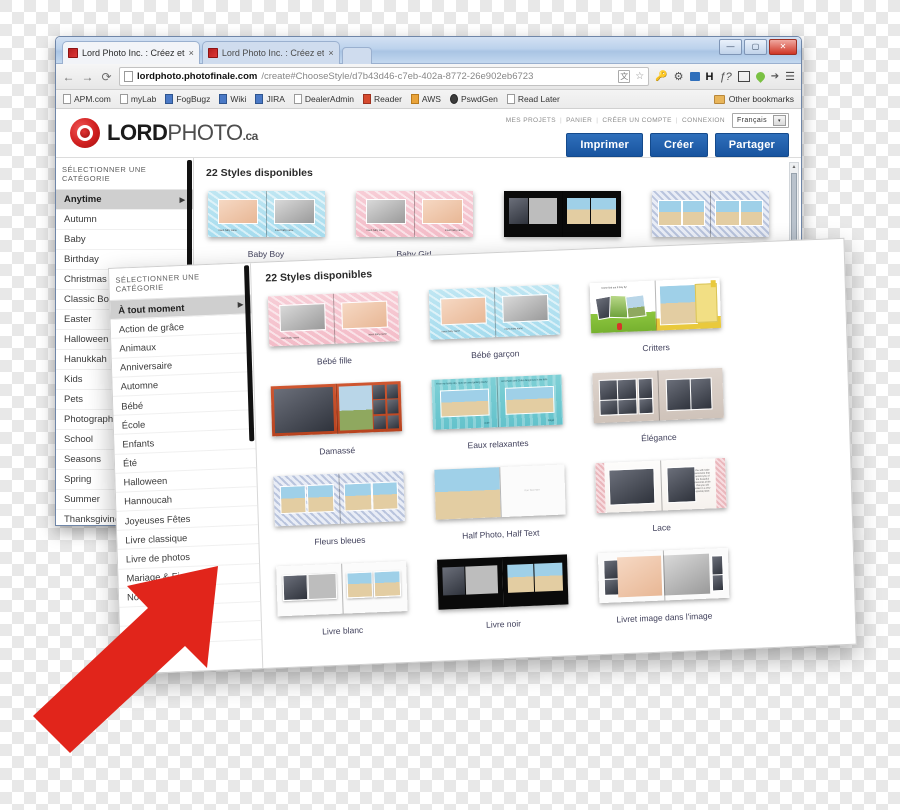 This screenshot has height=810, width=900. What do you see at coordinates (655, 305) in the screenshot?
I see `book-thumbnail: Come find out if they fly!` at bounding box center [655, 305].